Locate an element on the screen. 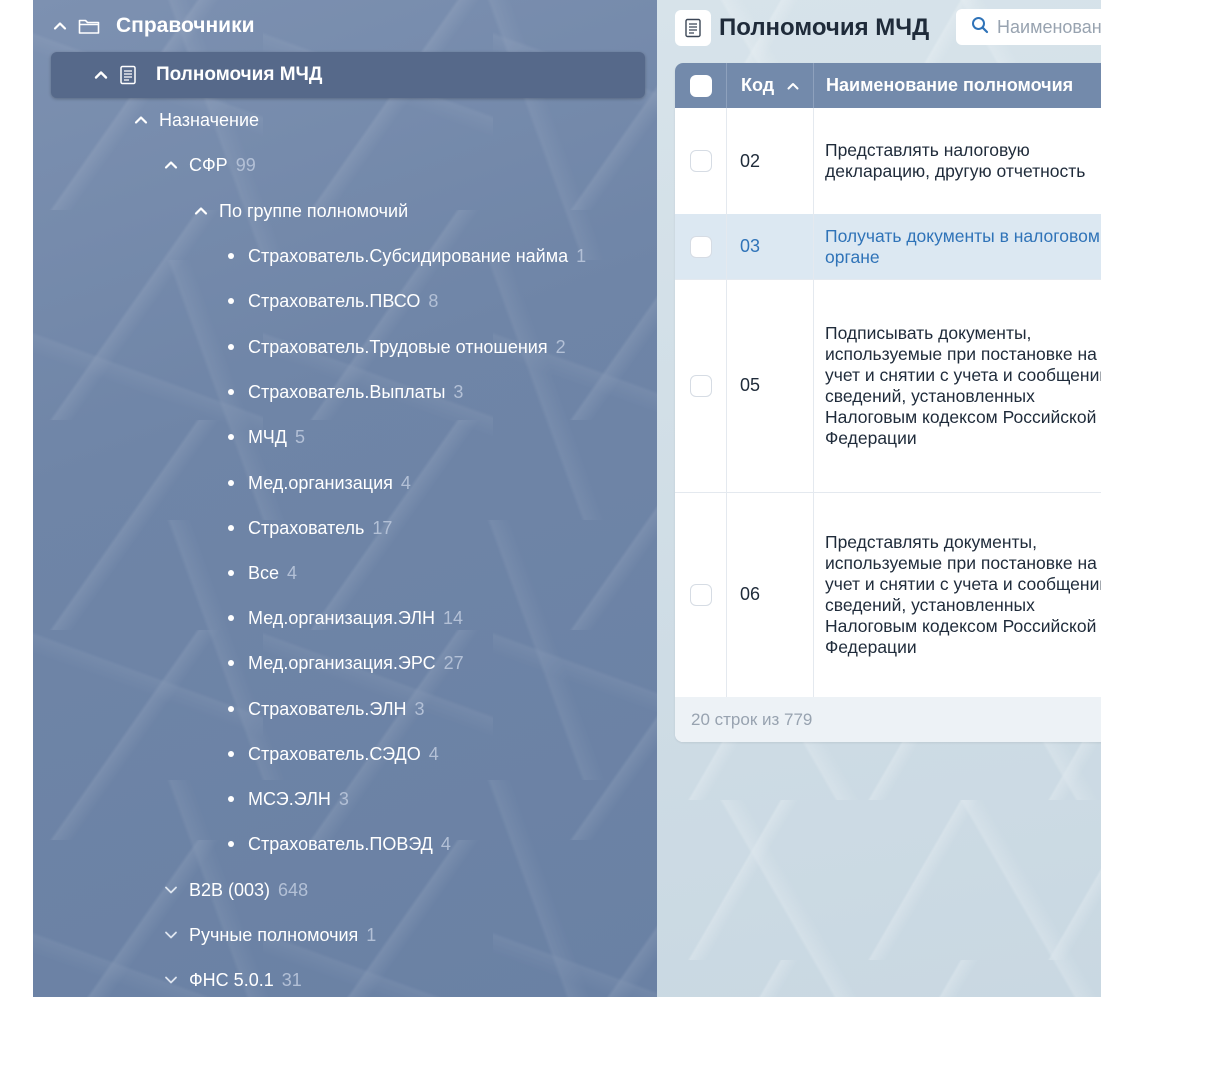 The width and height of the screenshot is (1227, 1080). tree-leaf-group: Страхователь 17 is located at coordinates (345, 528).